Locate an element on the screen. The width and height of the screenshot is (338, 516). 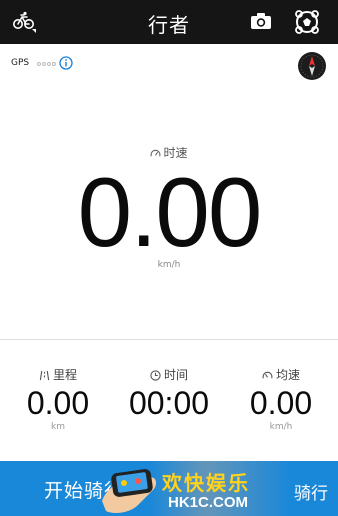
watermark-logo-icon is located at coordinates (130, 488).